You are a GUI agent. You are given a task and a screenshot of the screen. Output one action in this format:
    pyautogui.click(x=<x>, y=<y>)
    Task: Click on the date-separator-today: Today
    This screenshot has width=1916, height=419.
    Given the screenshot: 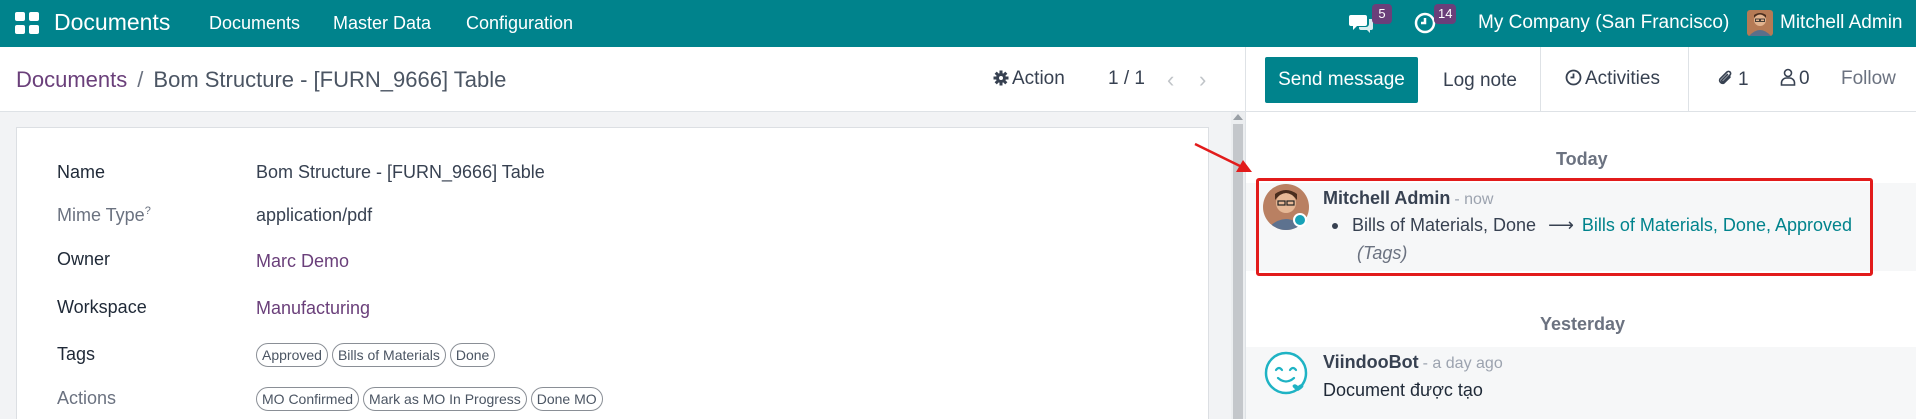 What is the action you would take?
    pyautogui.click(x=1582, y=159)
    